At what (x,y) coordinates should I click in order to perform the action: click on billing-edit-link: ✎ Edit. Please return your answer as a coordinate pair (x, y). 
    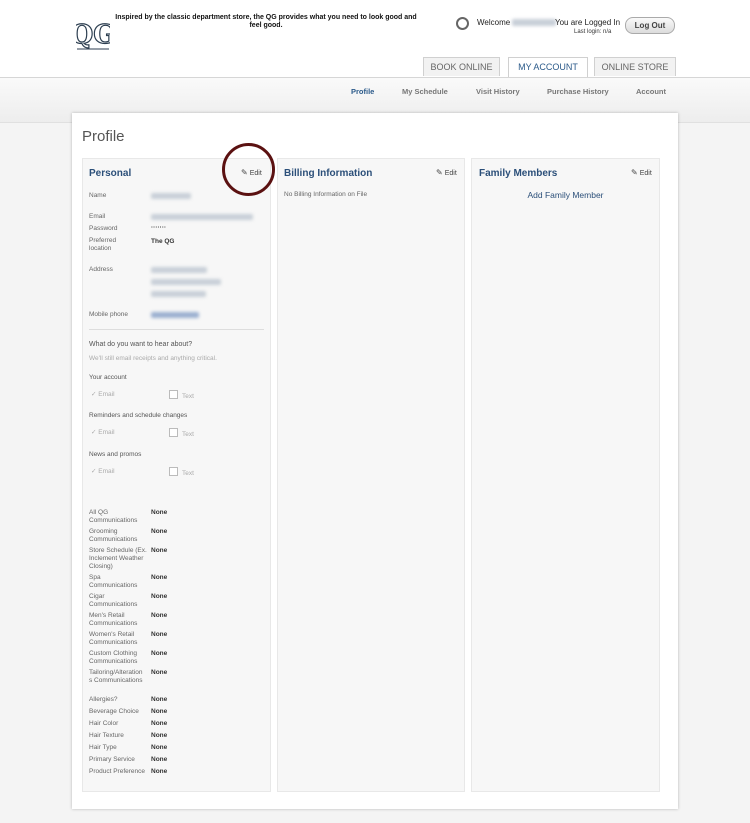
    Looking at the image, I should click on (446, 172).